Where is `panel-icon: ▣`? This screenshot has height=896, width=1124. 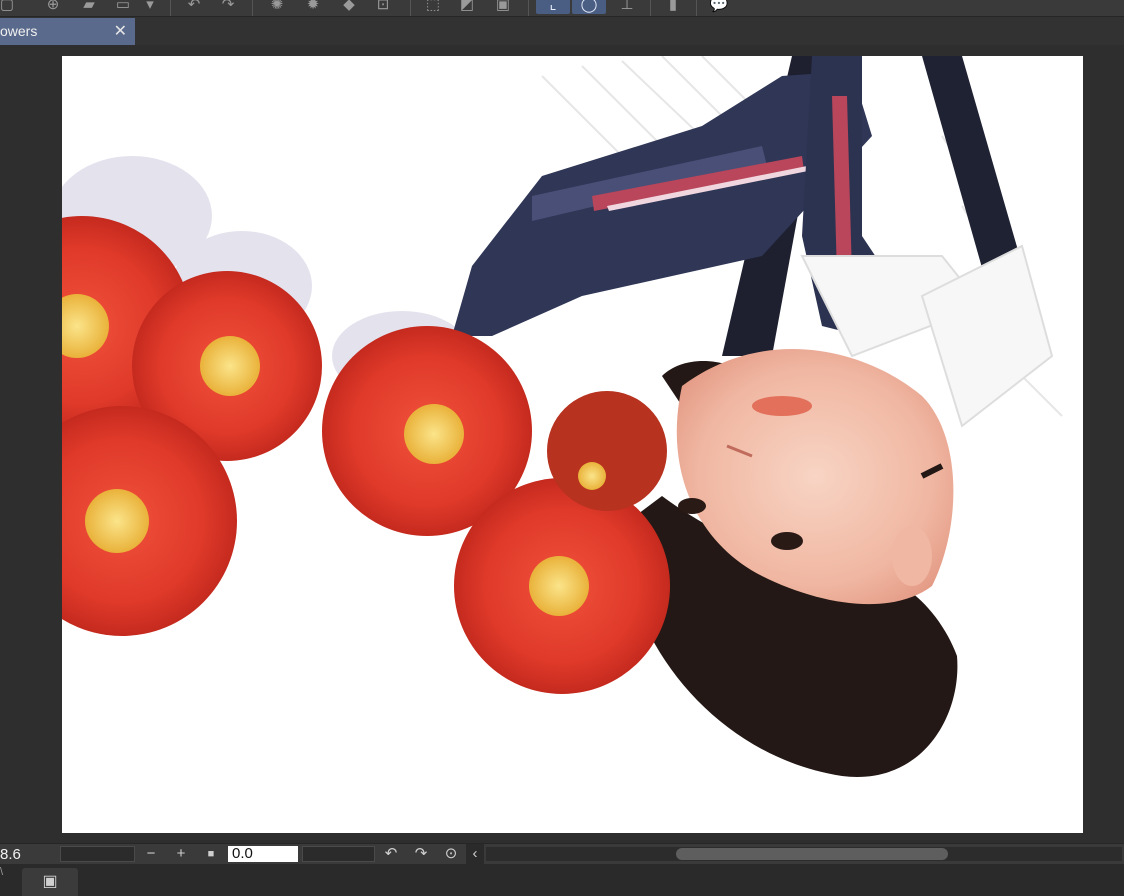
panel-icon: ▣ is located at coordinates (50, 881).